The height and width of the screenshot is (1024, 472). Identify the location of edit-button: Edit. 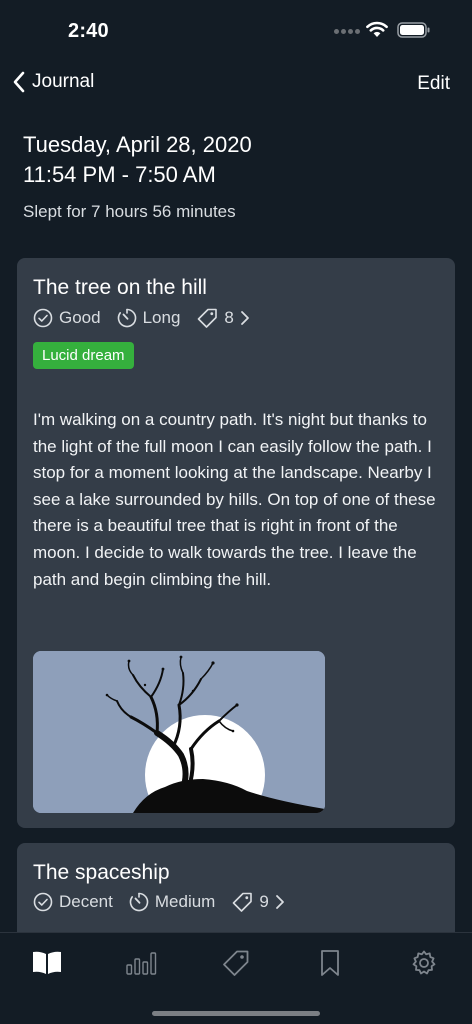
(433, 84).